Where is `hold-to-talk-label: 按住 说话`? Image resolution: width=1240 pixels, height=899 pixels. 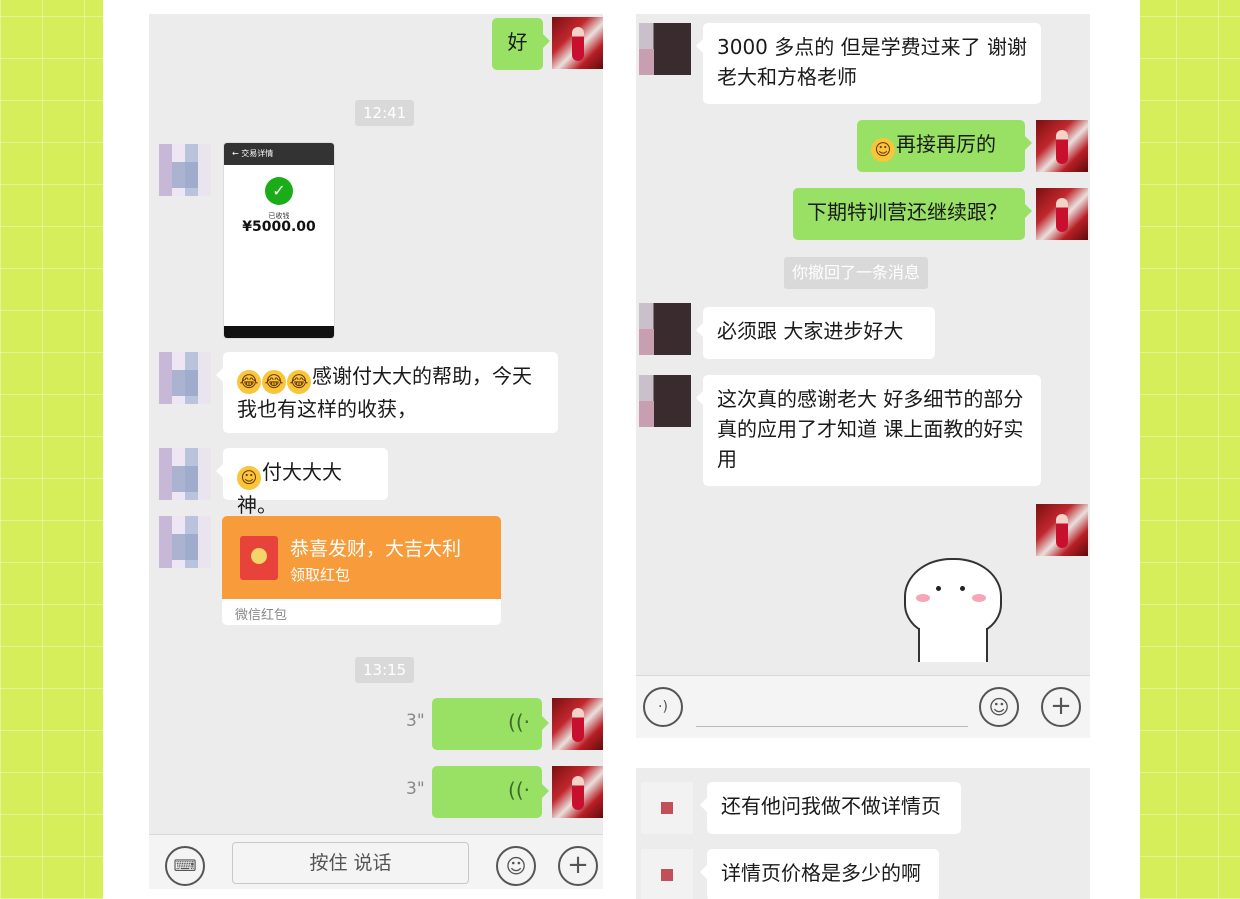 hold-to-talk-label: 按住 说话 is located at coordinates (350, 863).